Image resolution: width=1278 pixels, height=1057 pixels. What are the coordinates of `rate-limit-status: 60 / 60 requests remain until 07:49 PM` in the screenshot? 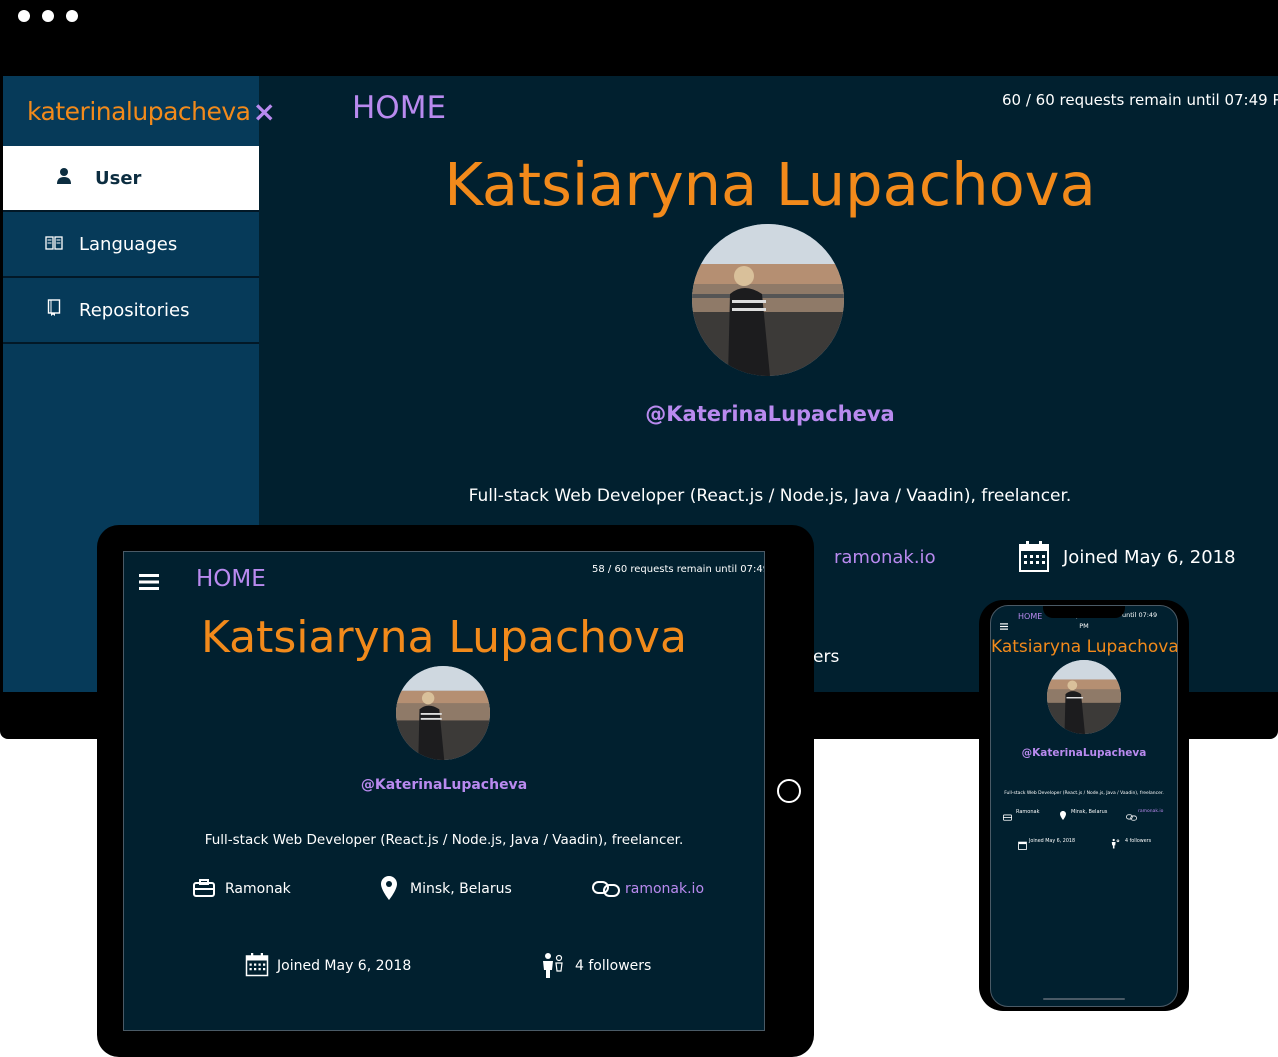 It's located at (1140, 100).